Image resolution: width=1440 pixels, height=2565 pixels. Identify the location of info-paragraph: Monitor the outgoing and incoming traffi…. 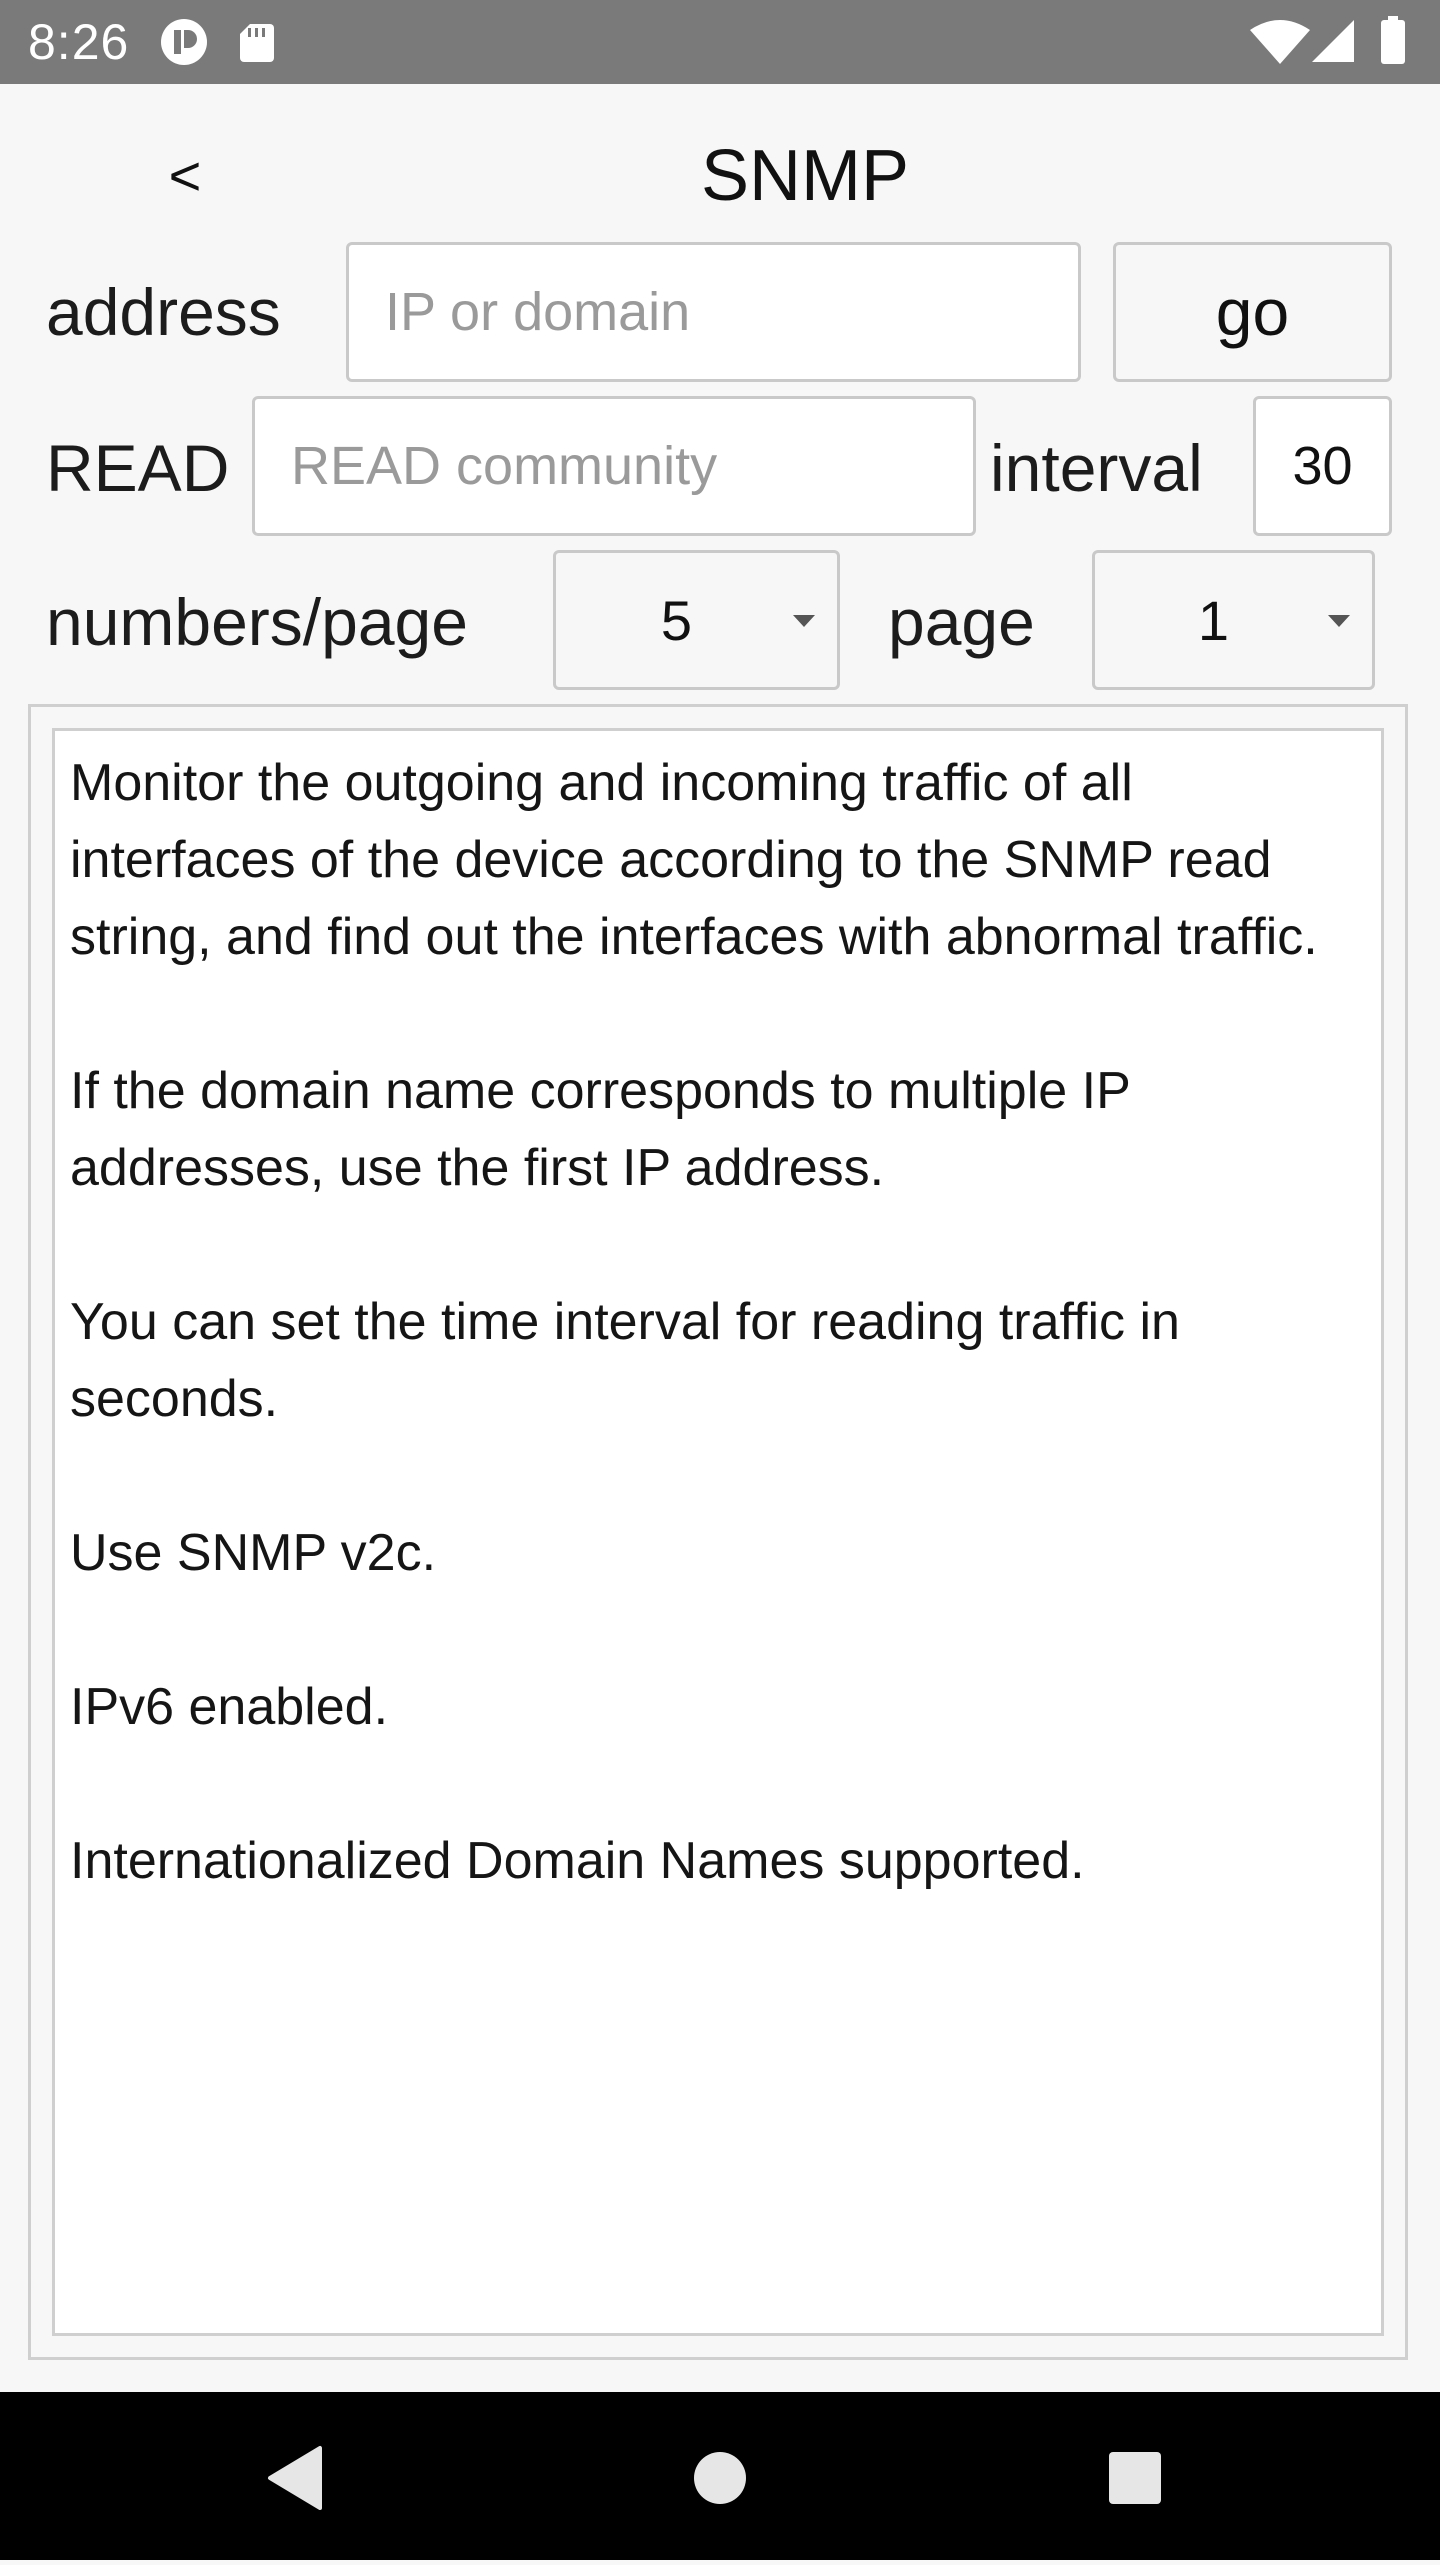
(694, 860).